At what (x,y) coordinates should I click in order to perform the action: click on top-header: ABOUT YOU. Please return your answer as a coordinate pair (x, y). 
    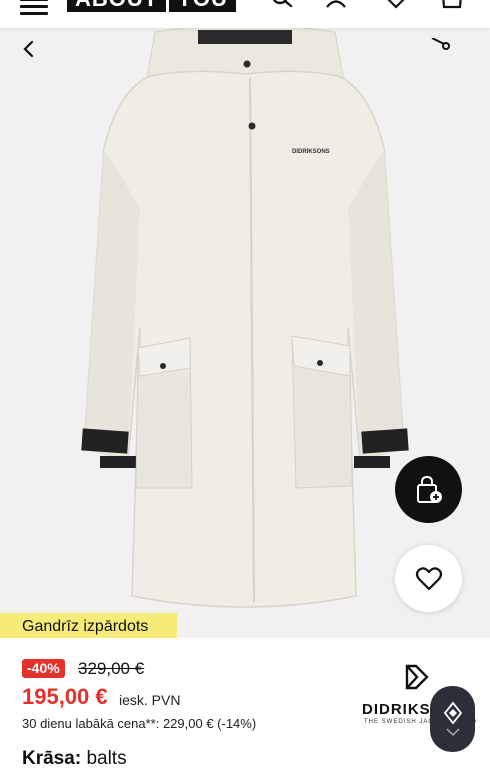
    Looking at the image, I should click on (245, 14).